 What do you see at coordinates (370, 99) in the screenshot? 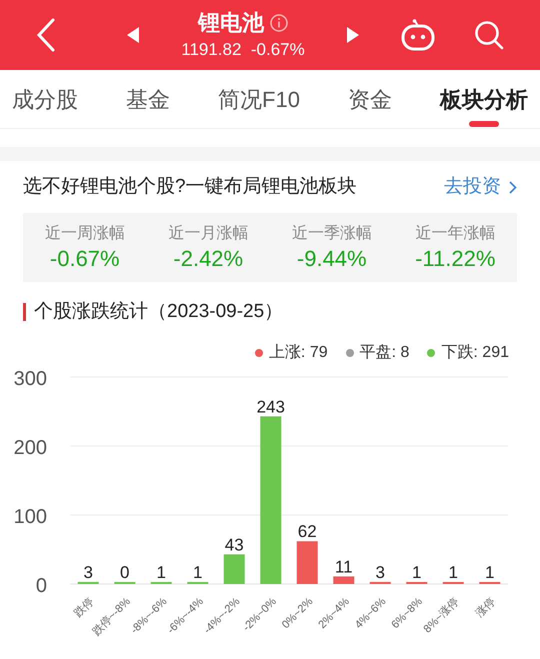
I see `tab: 资金` at bounding box center [370, 99].